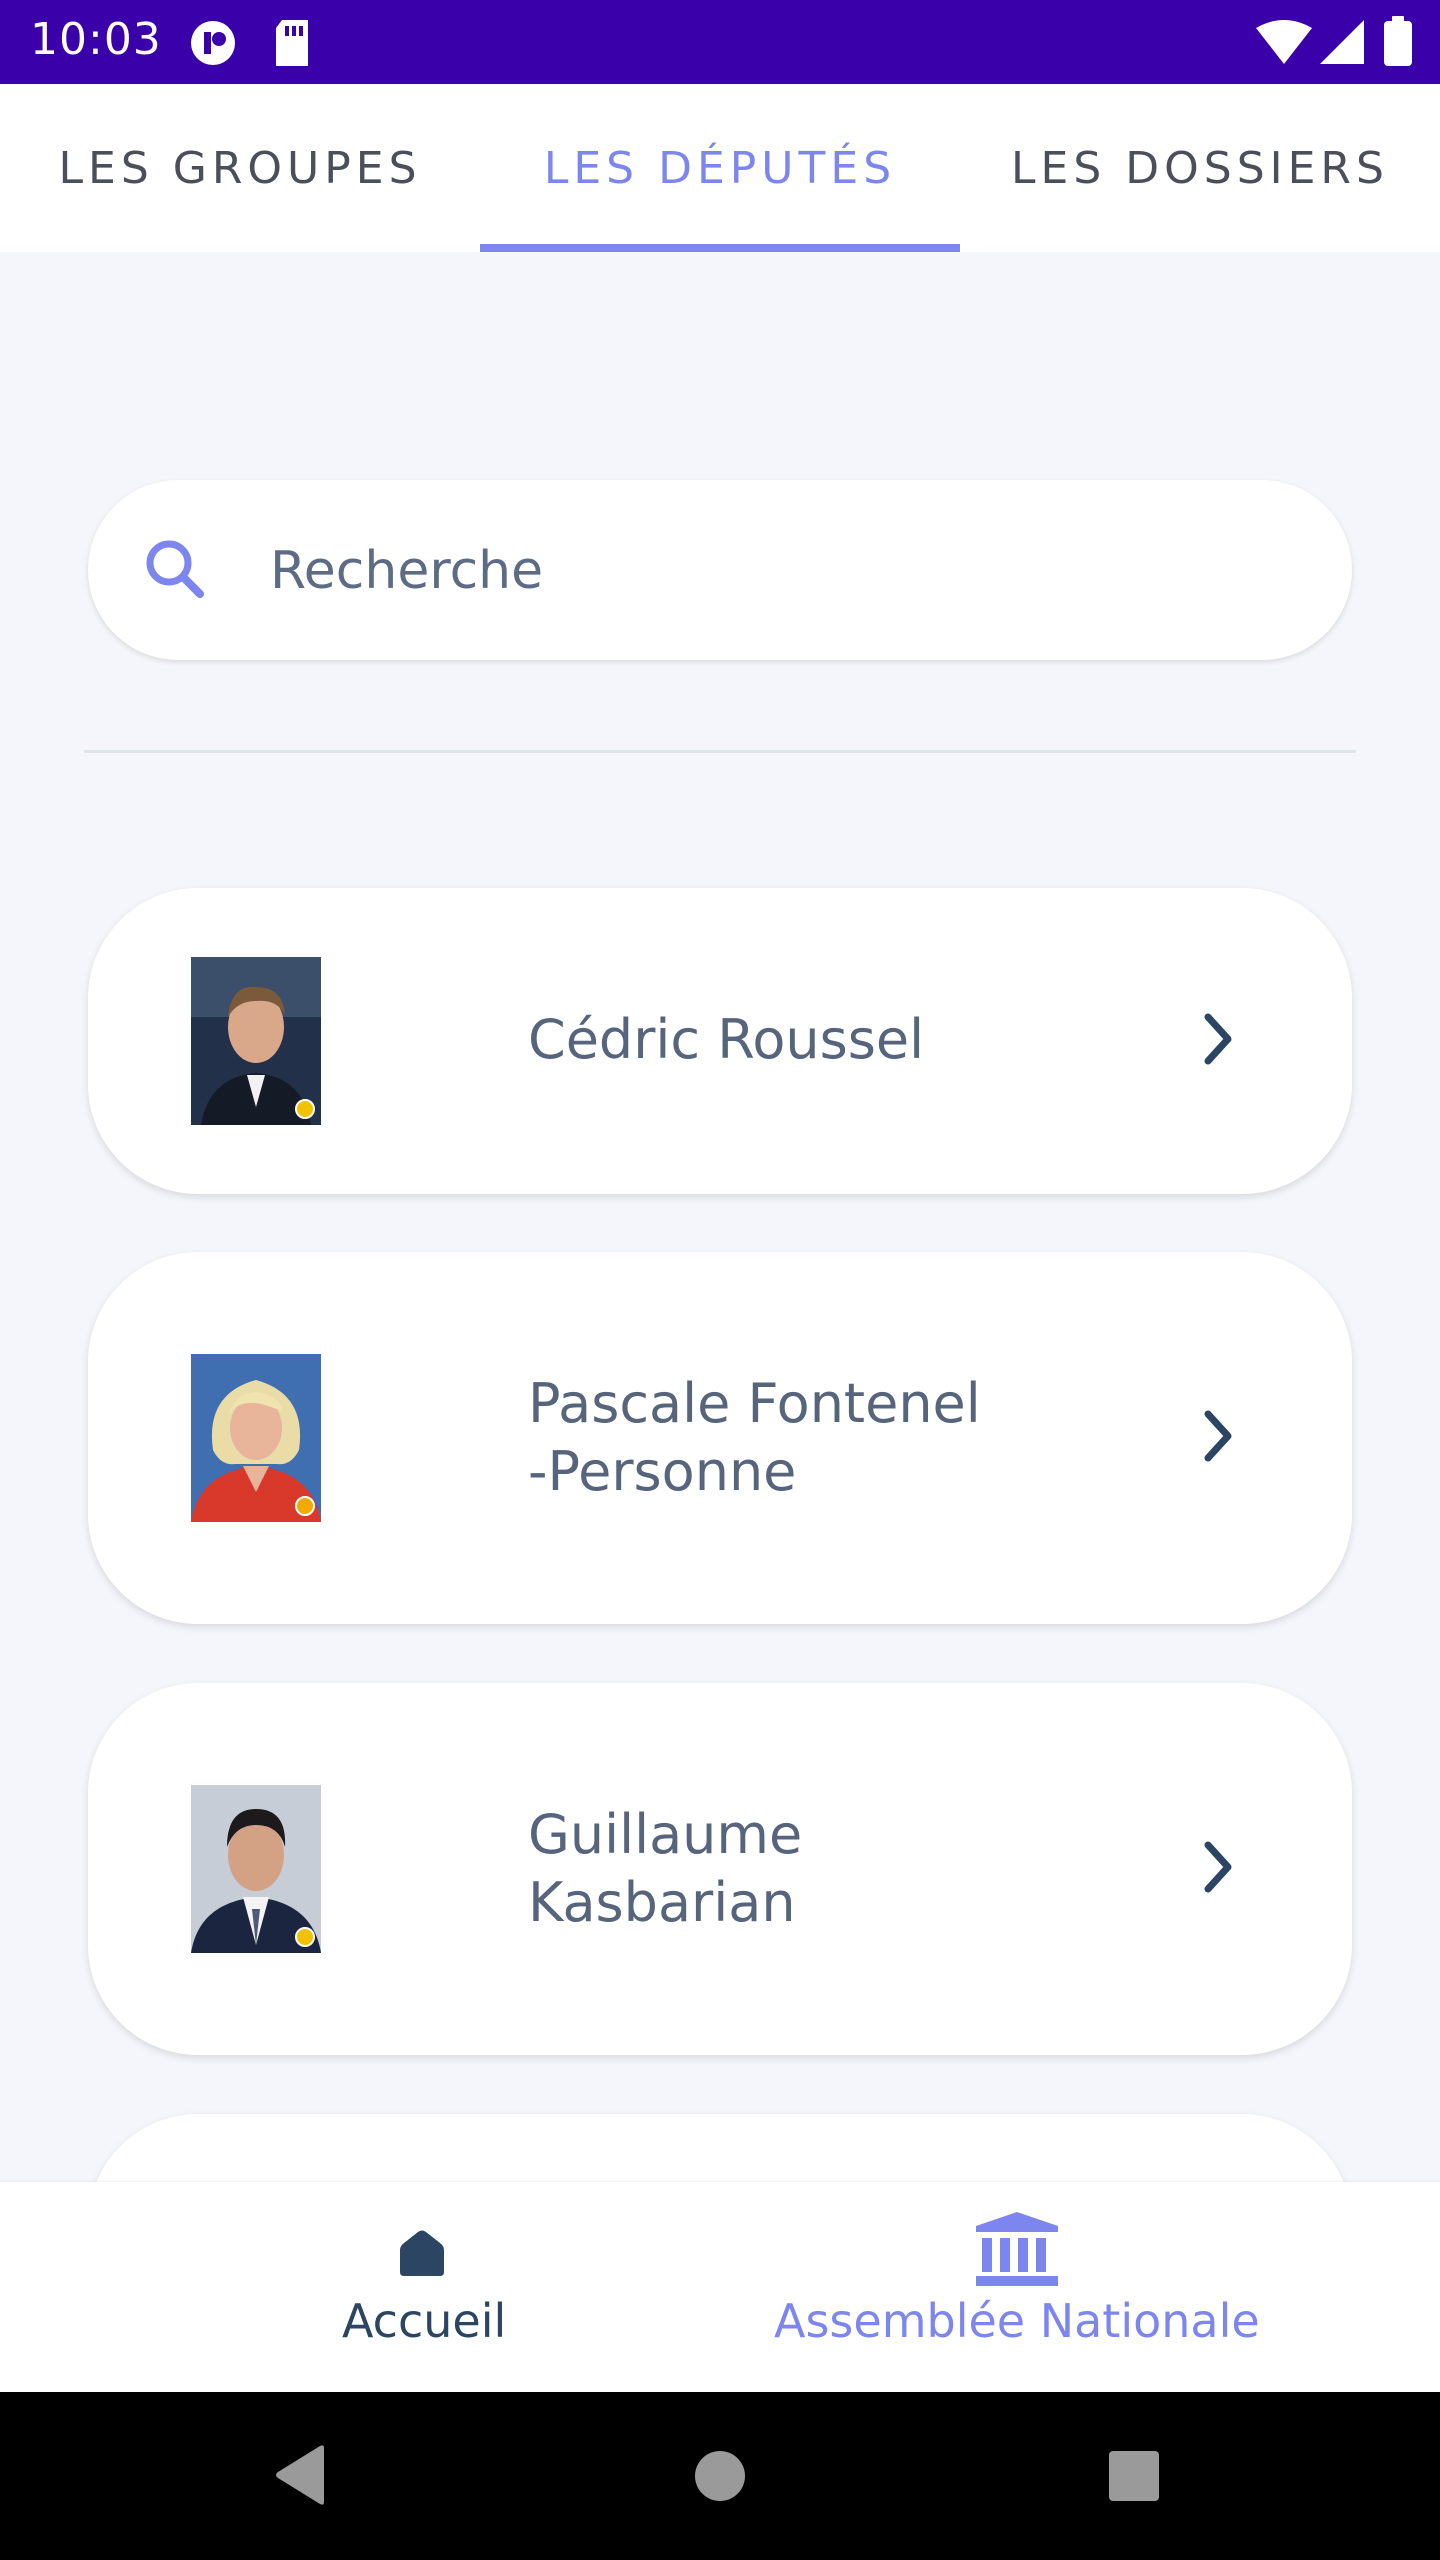 The height and width of the screenshot is (2560, 1440). What do you see at coordinates (808, 1869) in the screenshot?
I see `deputy-name: Guillaume Kasbarian` at bounding box center [808, 1869].